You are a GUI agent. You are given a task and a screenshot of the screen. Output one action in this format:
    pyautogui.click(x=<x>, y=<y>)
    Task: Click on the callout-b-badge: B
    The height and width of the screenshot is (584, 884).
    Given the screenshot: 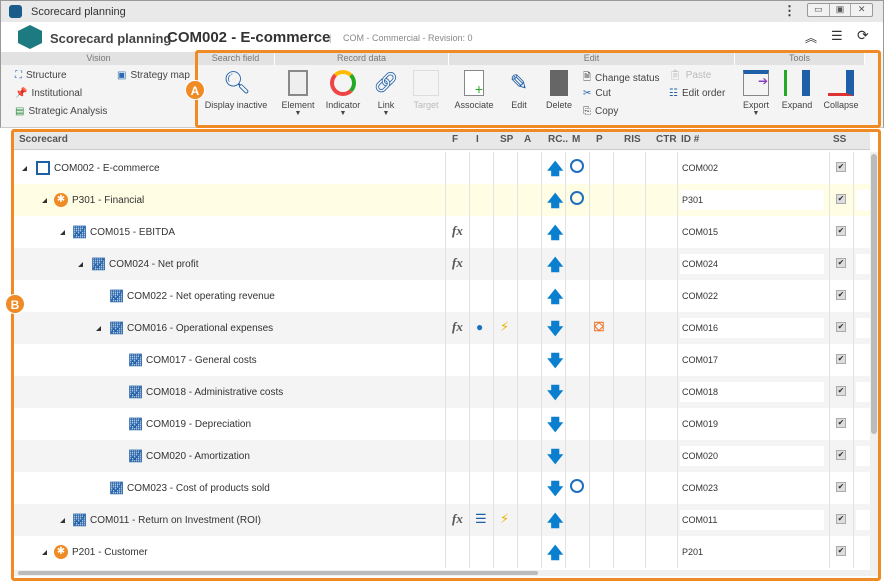 What is the action you would take?
    pyautogui.click(x=15, y=304)
    